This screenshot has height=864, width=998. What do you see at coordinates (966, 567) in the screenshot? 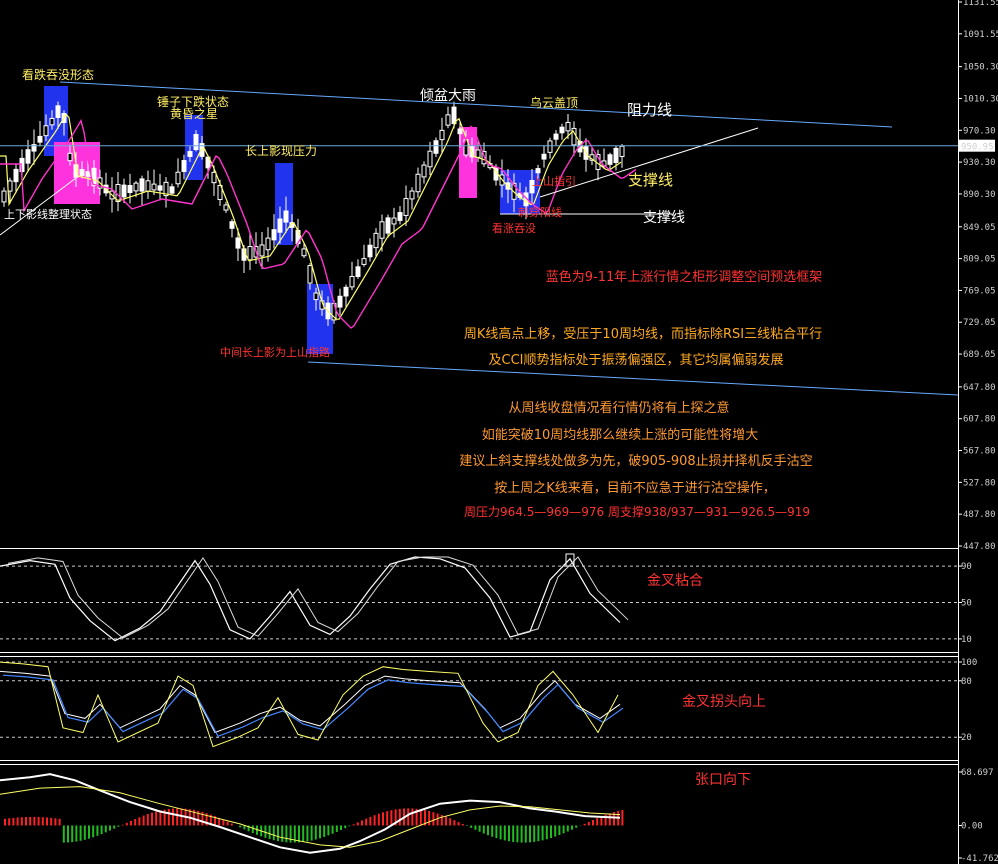
I see `indicator-tick-label: 90` at bounding box center [966, 567].